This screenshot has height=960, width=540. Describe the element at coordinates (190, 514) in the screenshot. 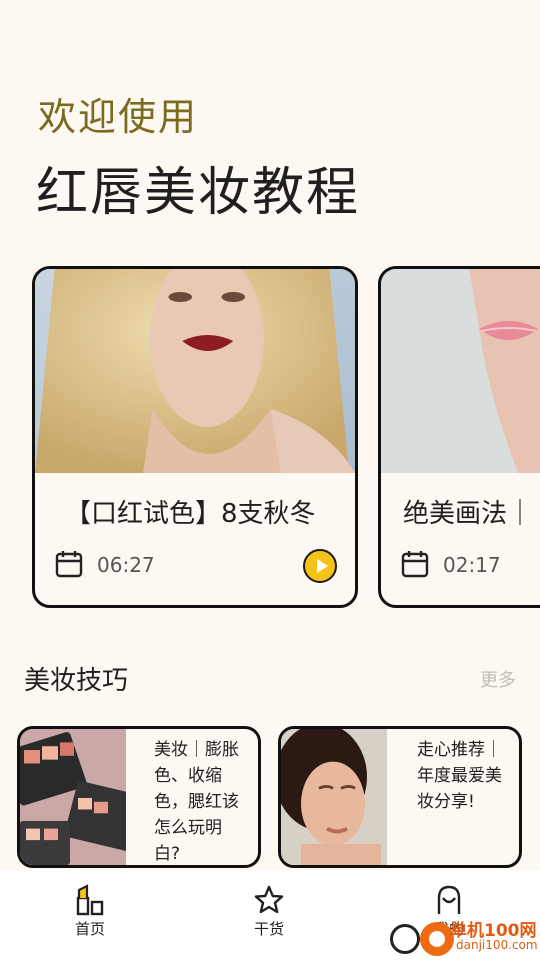

I see `video-title: 【口红试色】8支秋冬` at that location.